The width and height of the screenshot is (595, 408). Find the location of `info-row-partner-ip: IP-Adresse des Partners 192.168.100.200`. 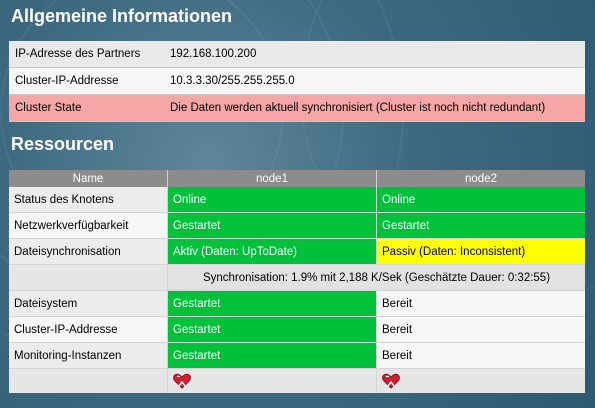

info-row-partner-ip: IP-Adresse des Partners 192.168.100.200 is located at coordinates (297, 54).